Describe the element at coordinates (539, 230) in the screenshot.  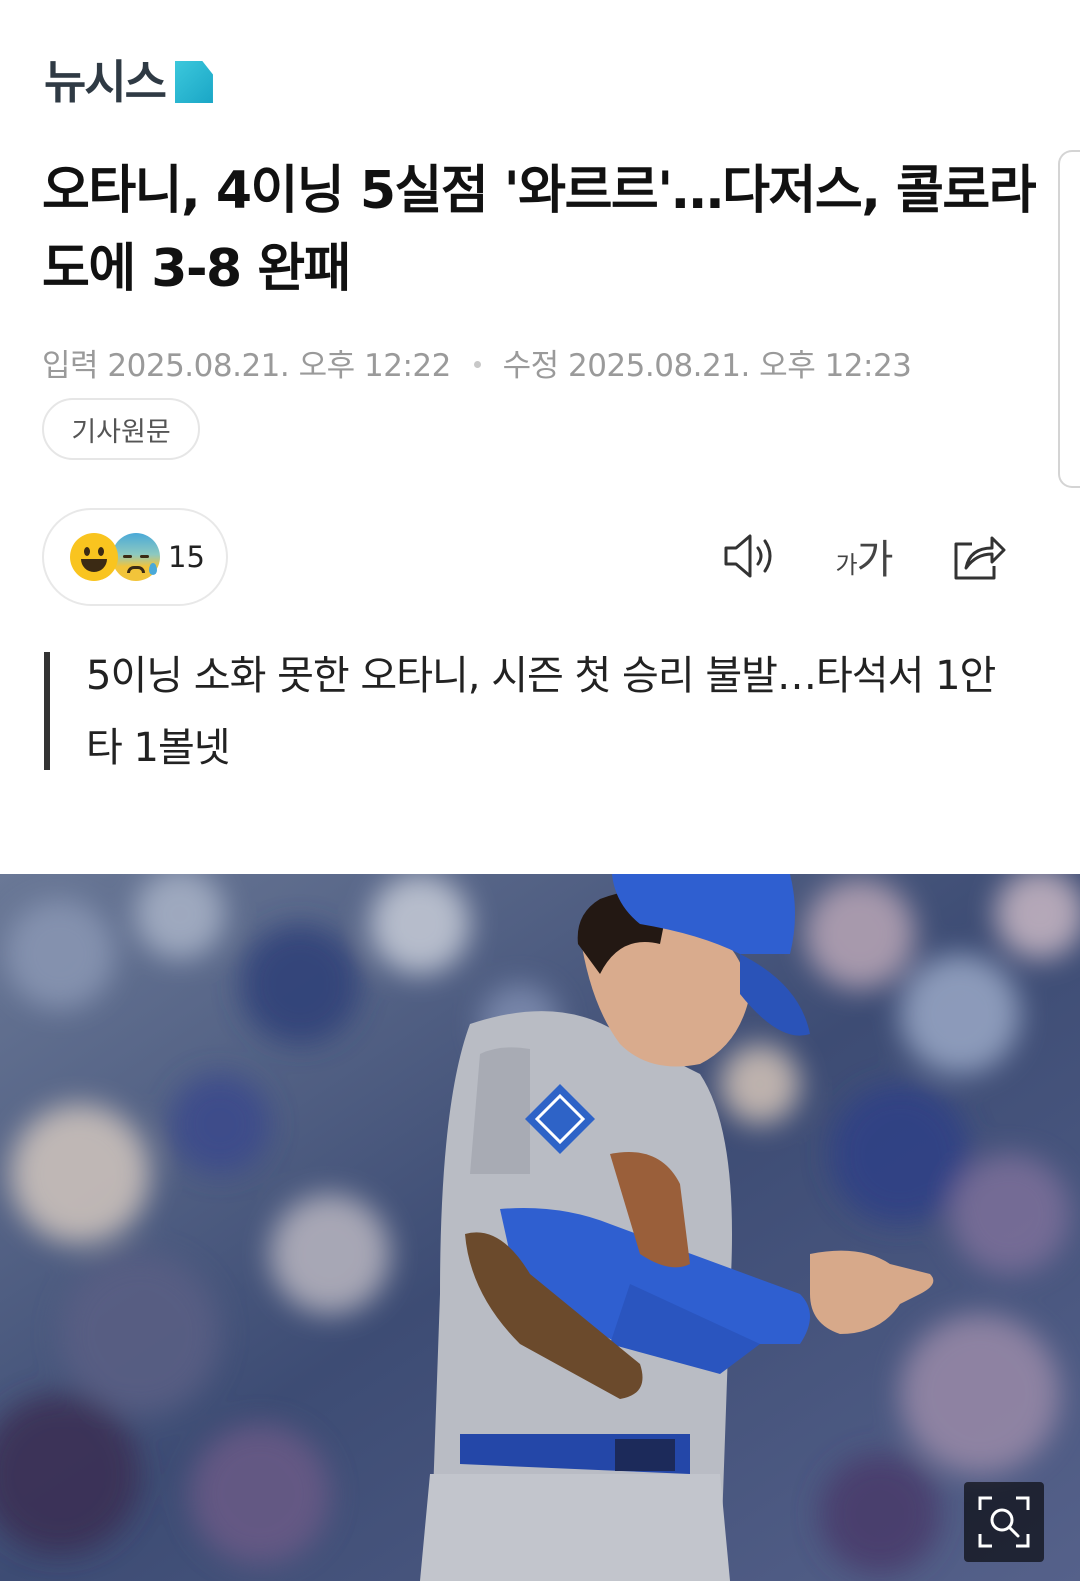
I see `article-headline: 오타니, 4이닝 5실점 '와르르'…다저스, 콜로라도에 3-8 완패` at that location.